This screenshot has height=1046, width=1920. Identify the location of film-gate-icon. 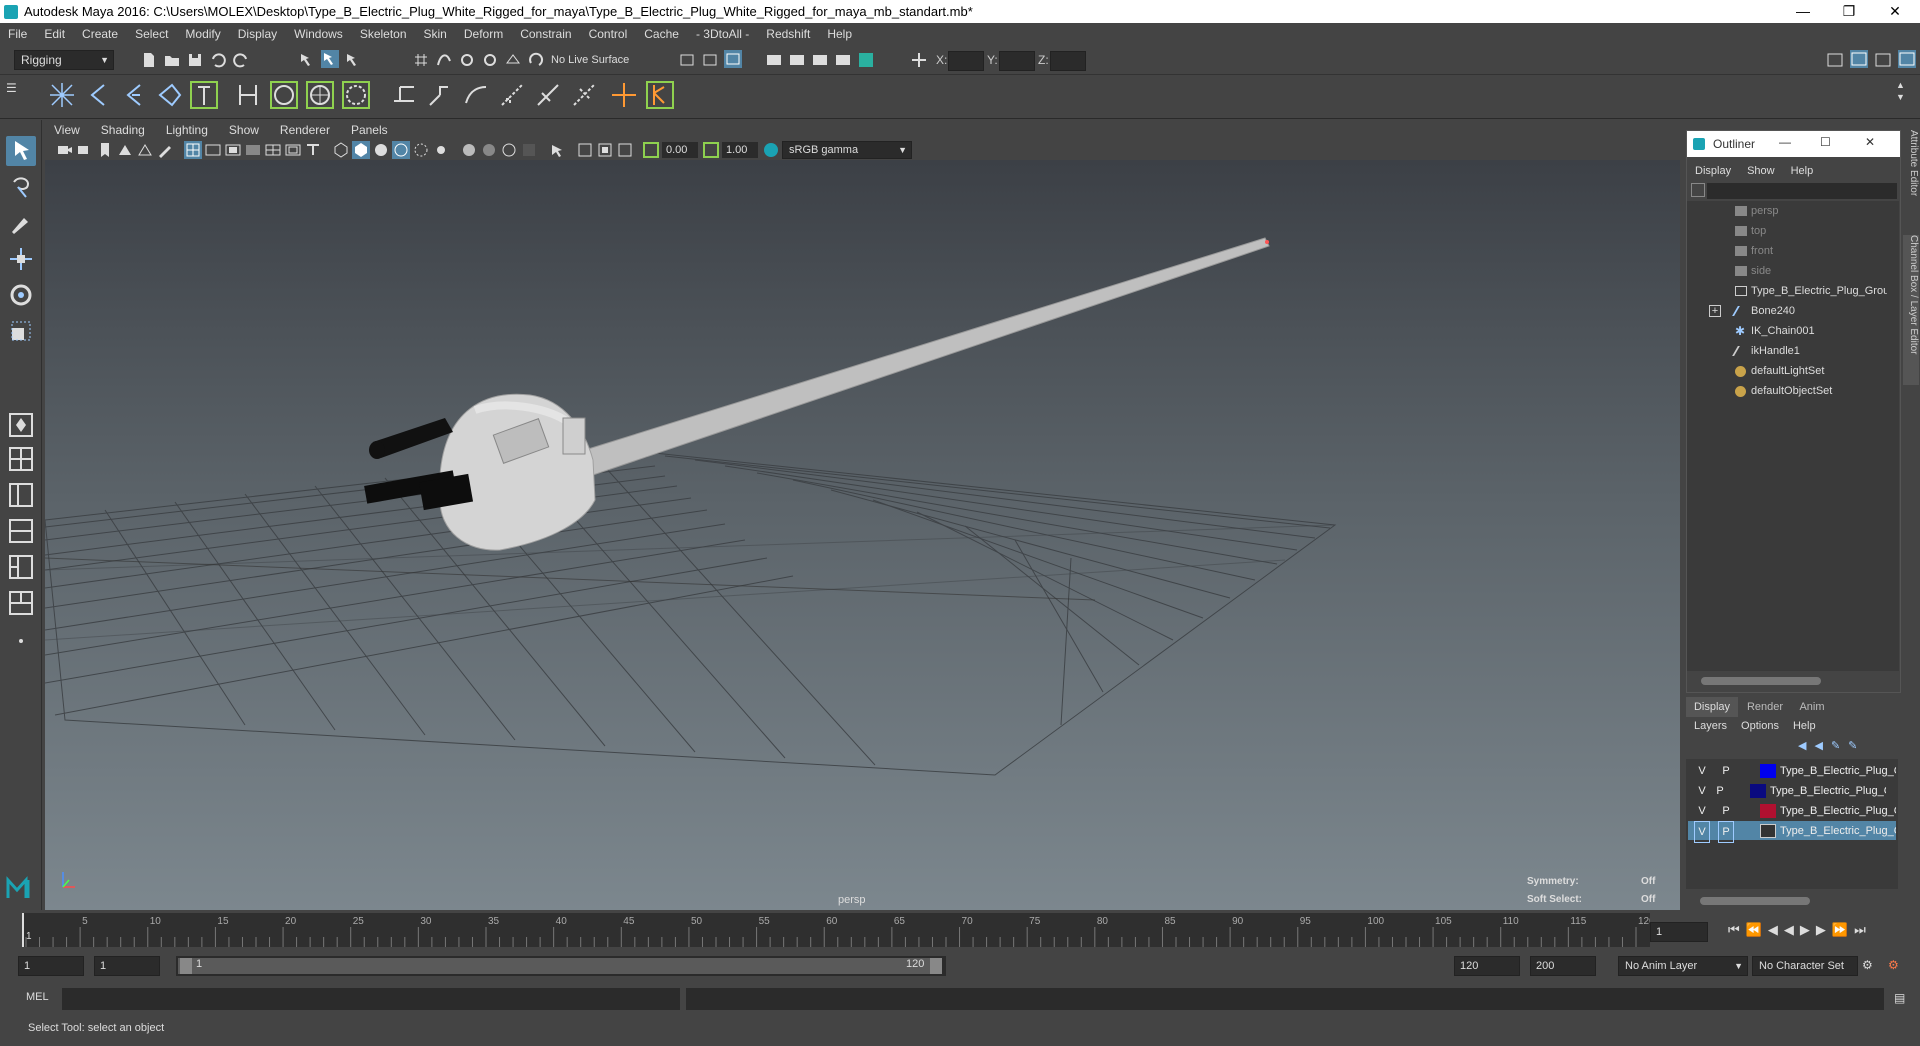
(213, 150).